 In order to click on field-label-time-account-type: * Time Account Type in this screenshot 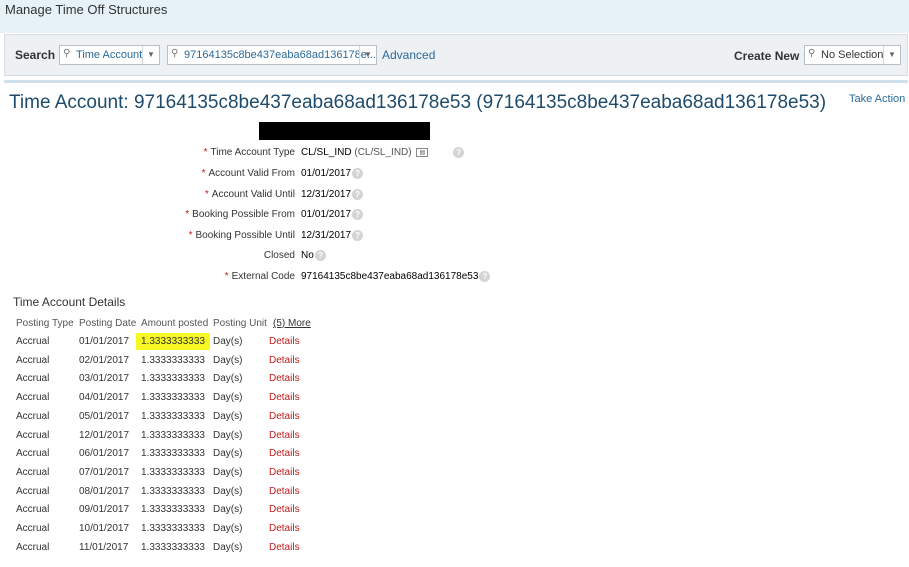, I will do `click(249, 152)`.